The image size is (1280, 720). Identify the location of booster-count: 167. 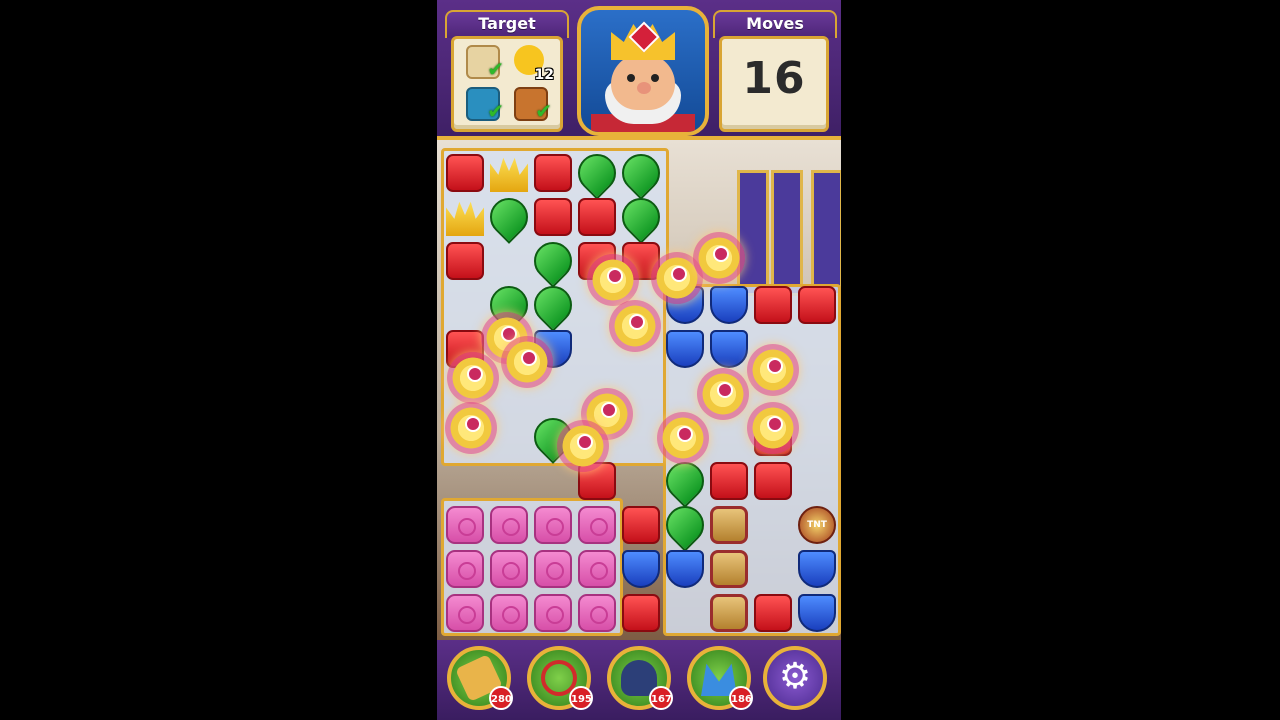
(661, 698).